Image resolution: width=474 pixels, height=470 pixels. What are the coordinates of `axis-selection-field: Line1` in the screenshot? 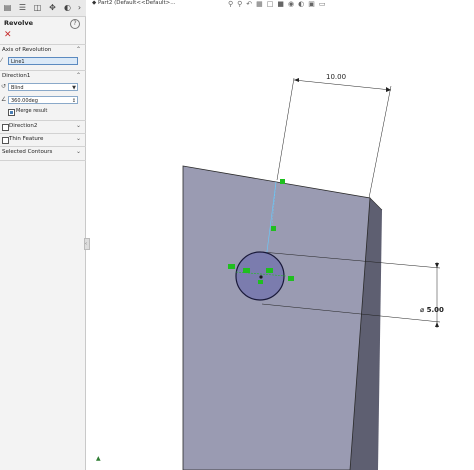 It's located at (43, 61).